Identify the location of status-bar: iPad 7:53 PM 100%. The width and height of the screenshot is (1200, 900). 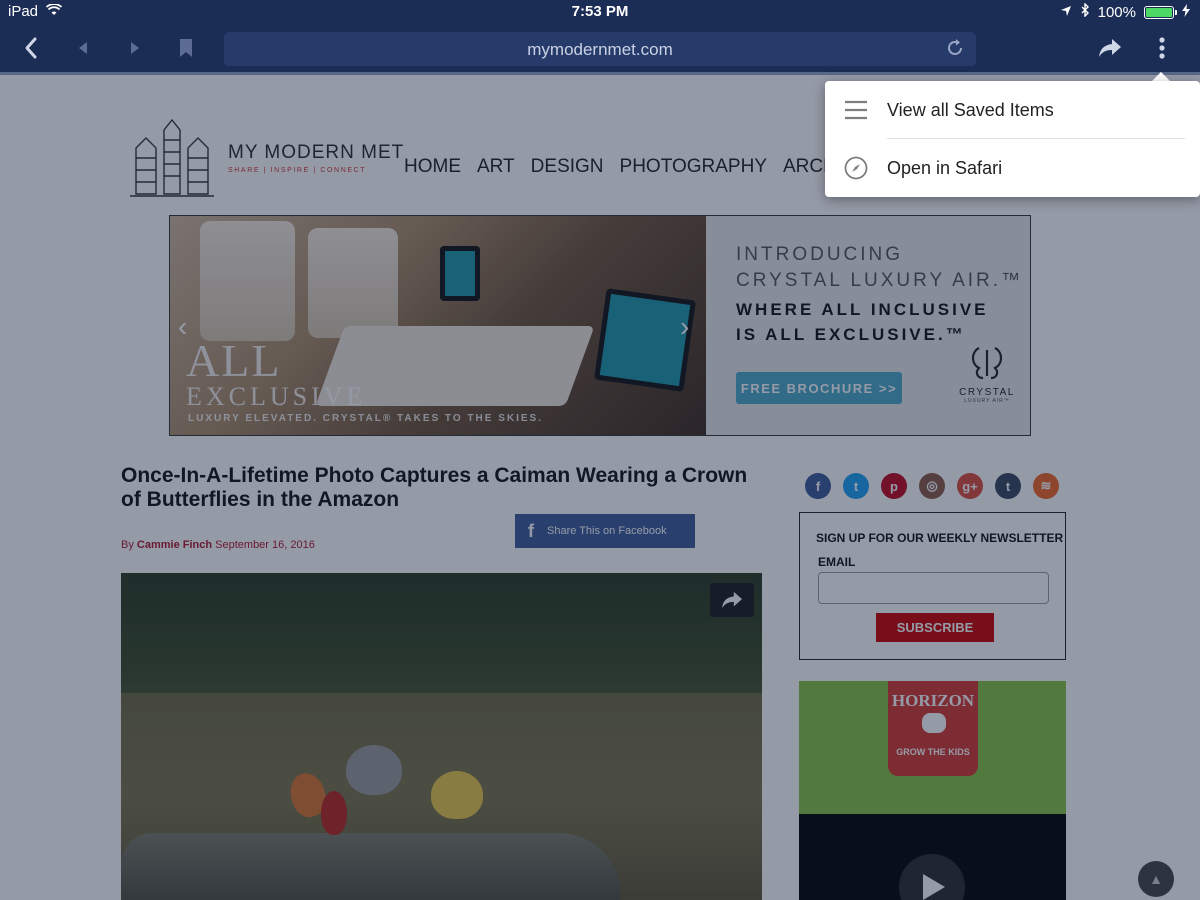
(600, 12).